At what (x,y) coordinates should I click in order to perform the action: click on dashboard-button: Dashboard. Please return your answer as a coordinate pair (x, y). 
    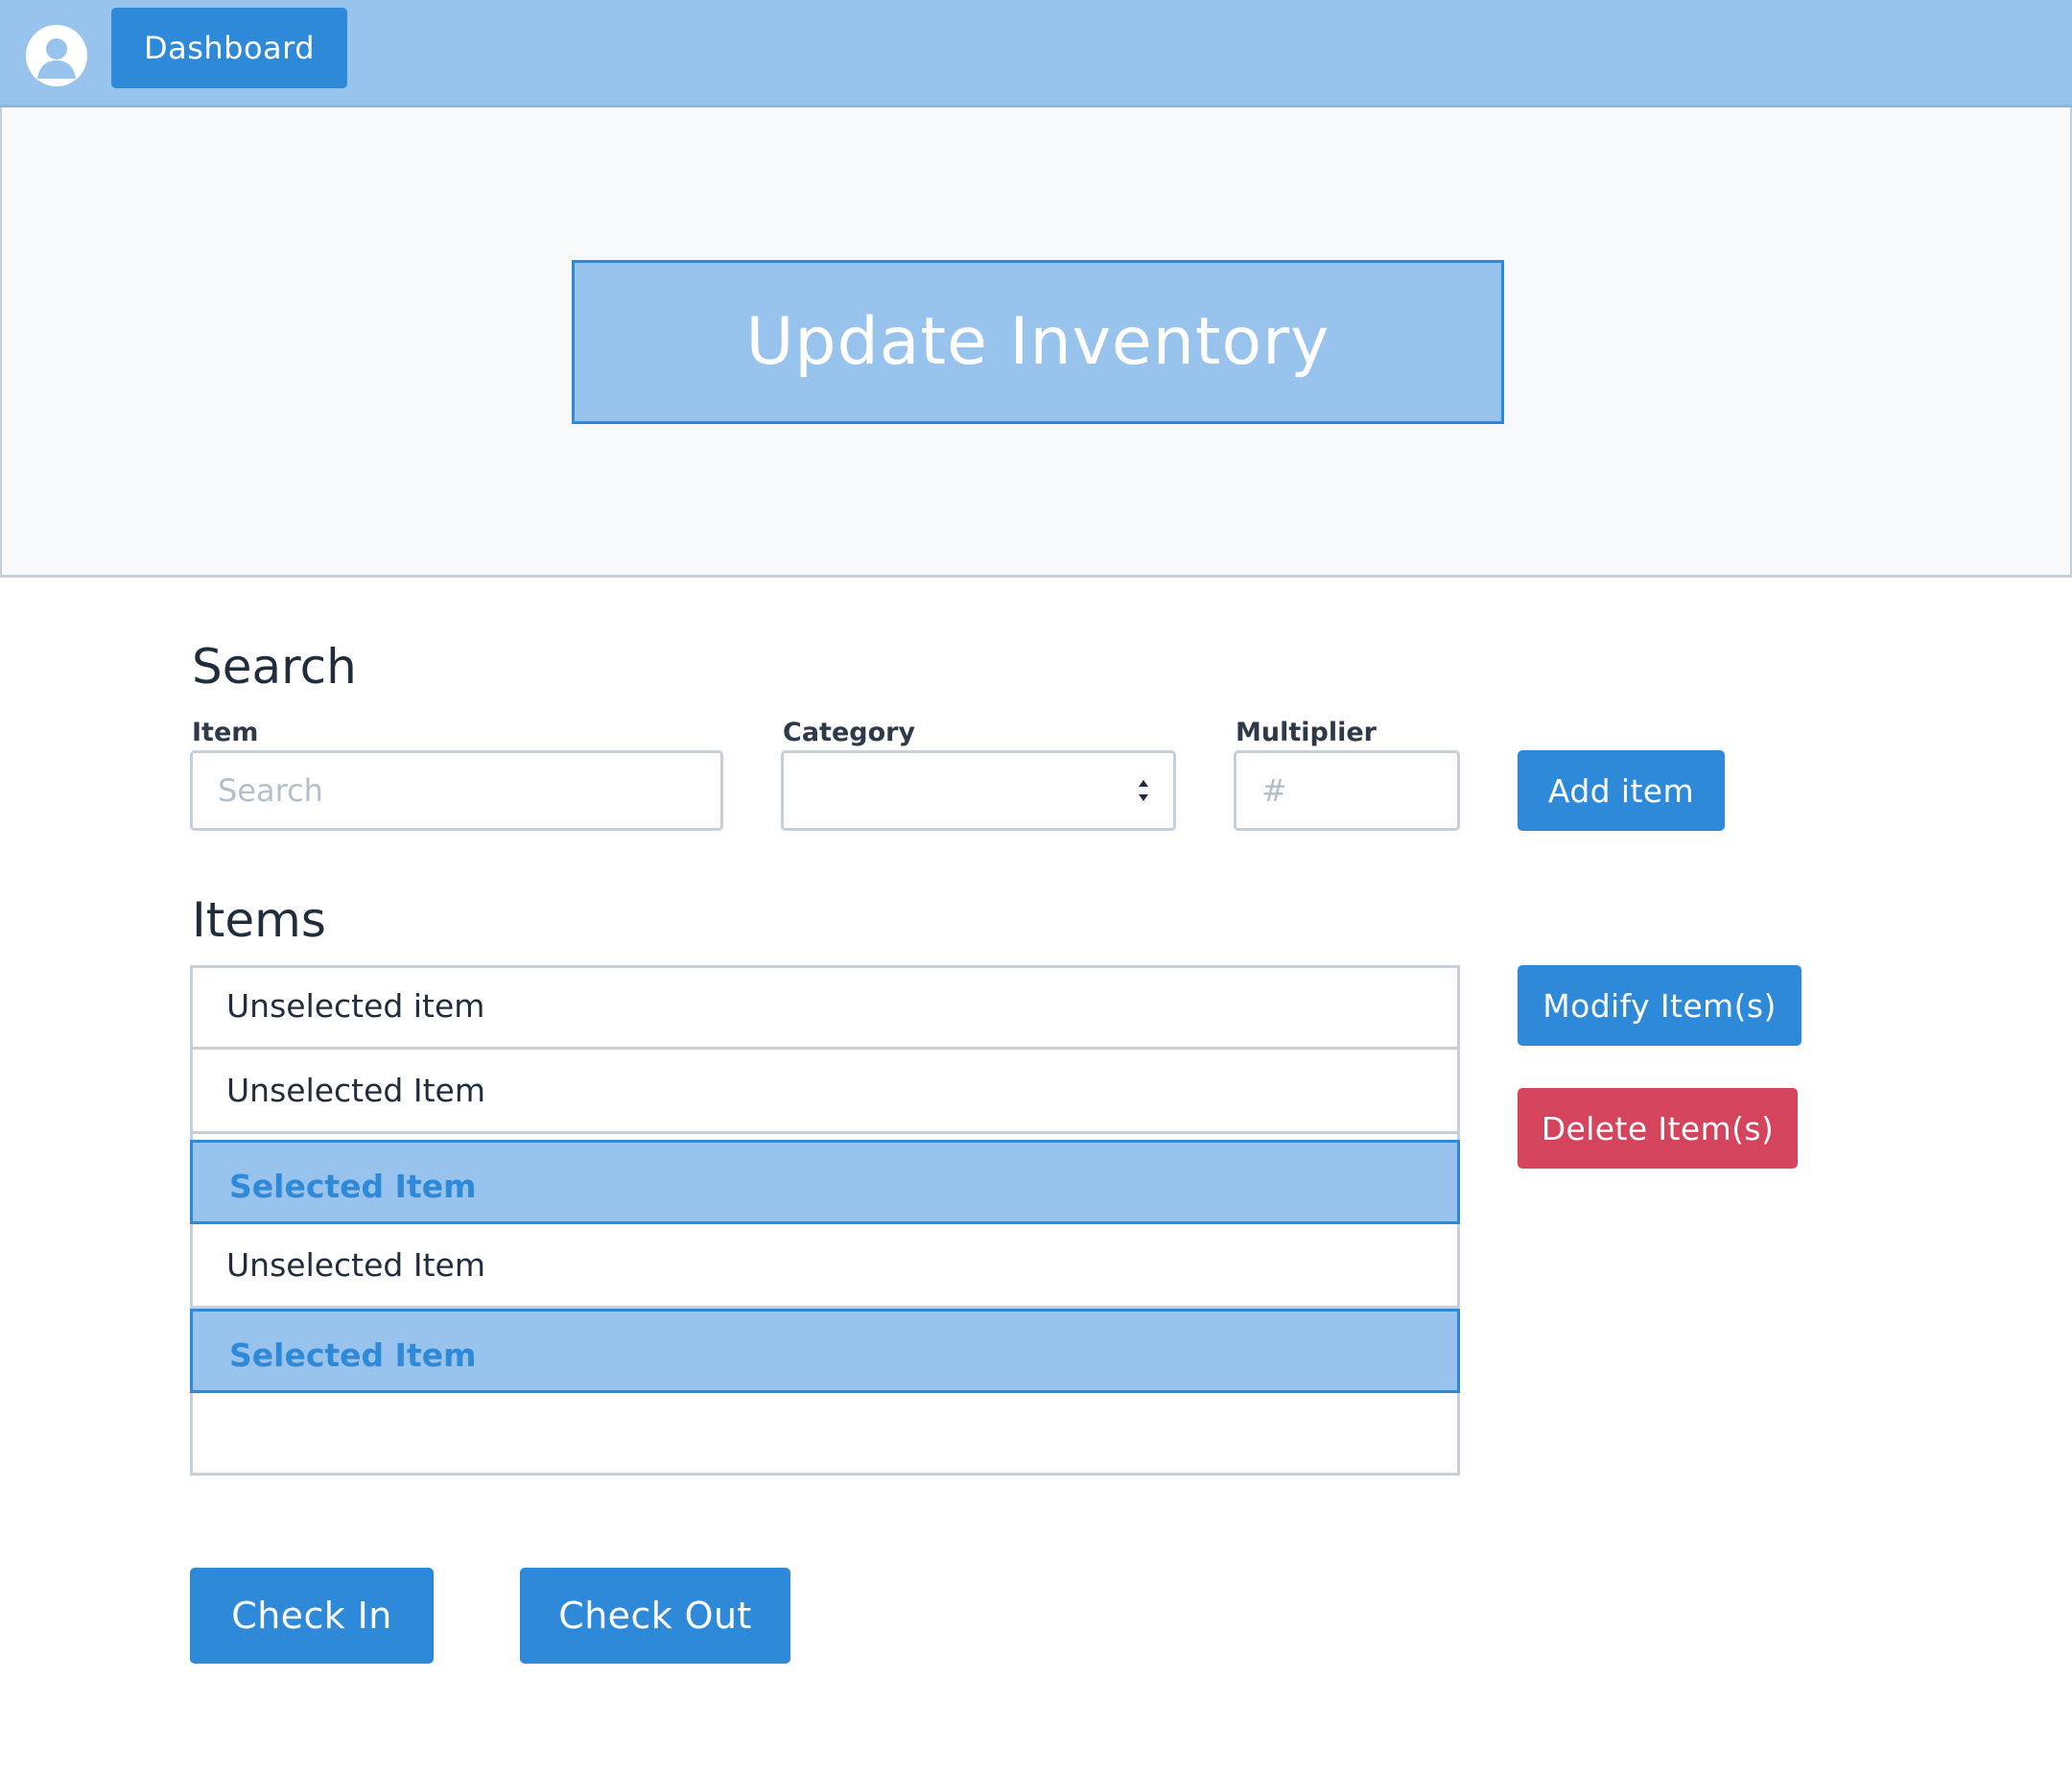
    Looking at the image, I should click on (229, 48).